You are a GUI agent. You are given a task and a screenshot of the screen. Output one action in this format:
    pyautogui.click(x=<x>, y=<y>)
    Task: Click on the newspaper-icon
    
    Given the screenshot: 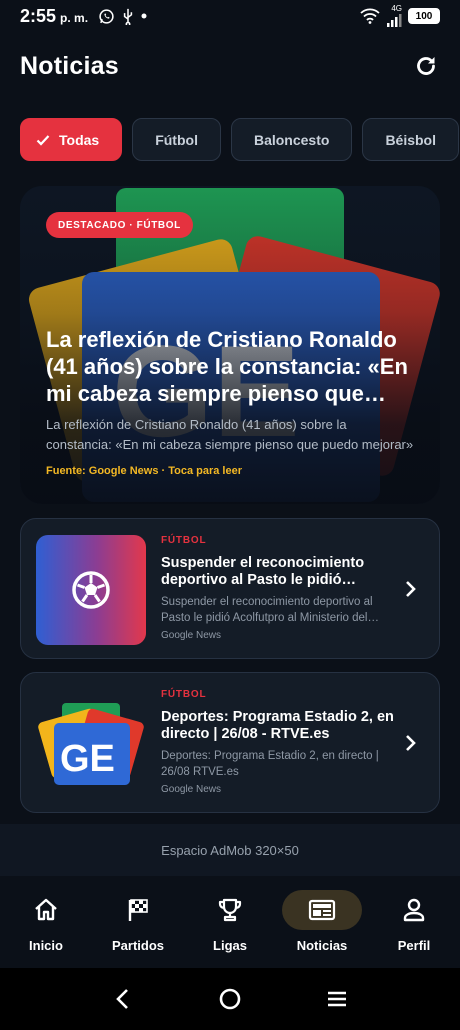 What is the action you would take?
    pyautogui.click(x=322, y=910)
    